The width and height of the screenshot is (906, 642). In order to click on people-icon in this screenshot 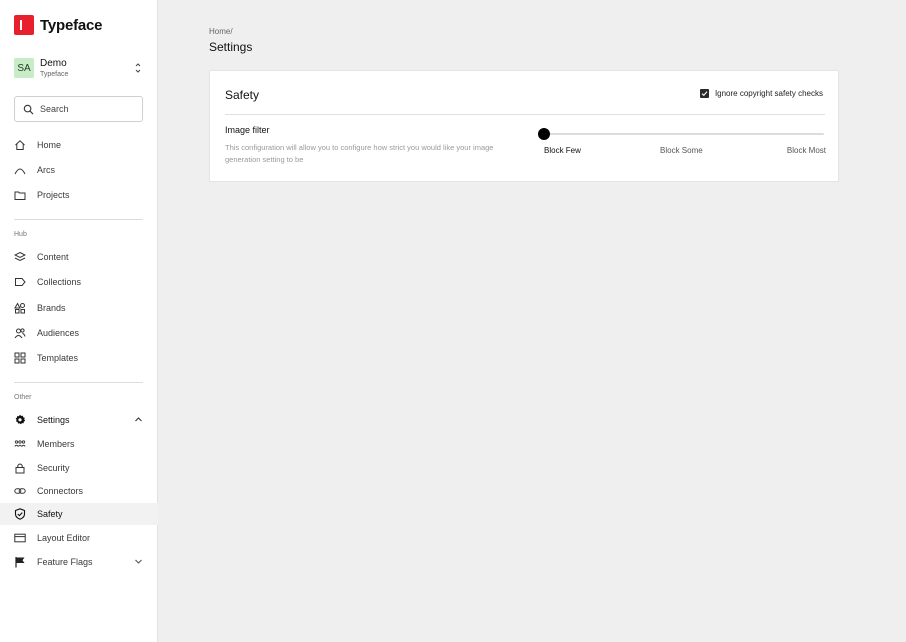, I will do `click(20, 333)`.